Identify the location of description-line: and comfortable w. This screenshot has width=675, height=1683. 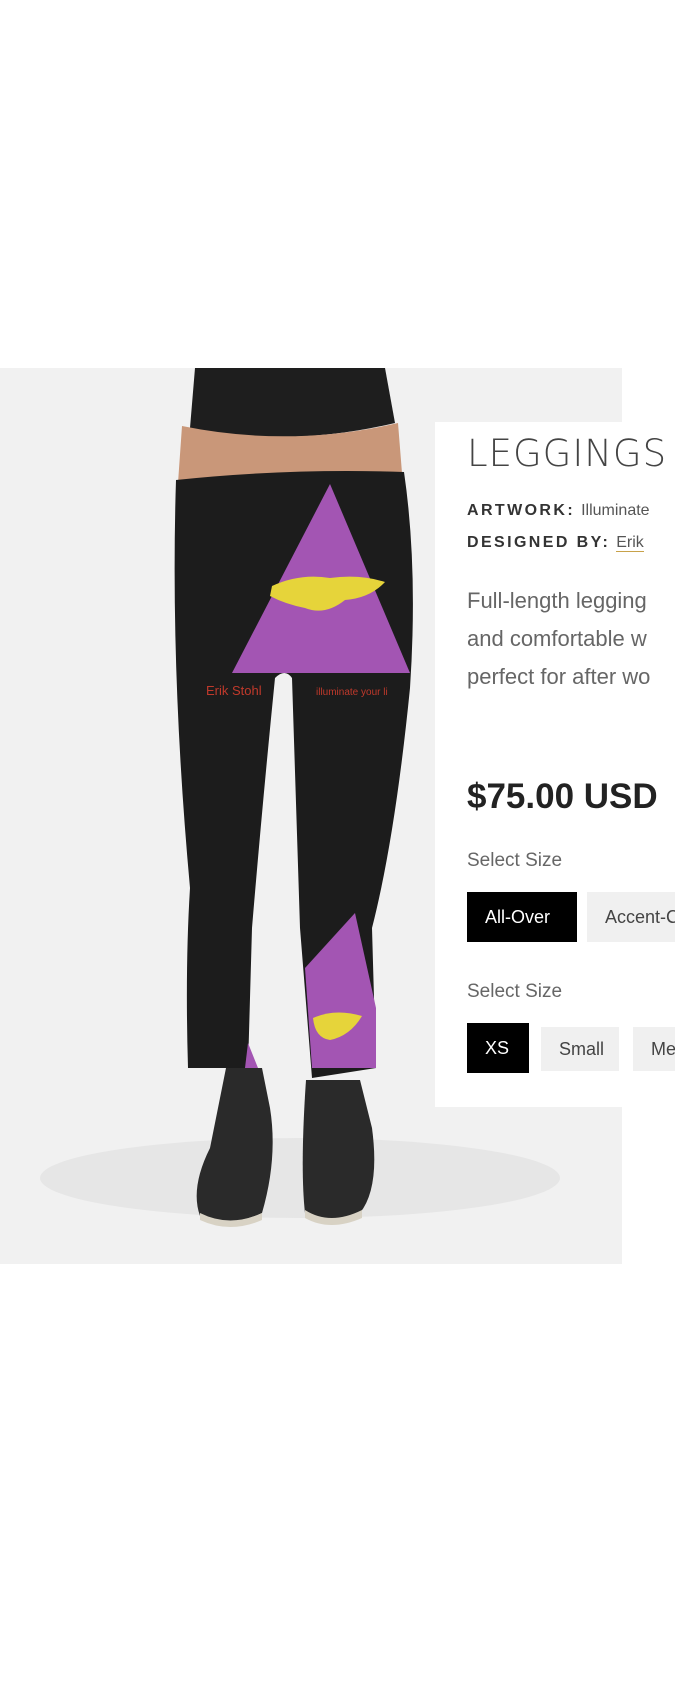
(557, 638).